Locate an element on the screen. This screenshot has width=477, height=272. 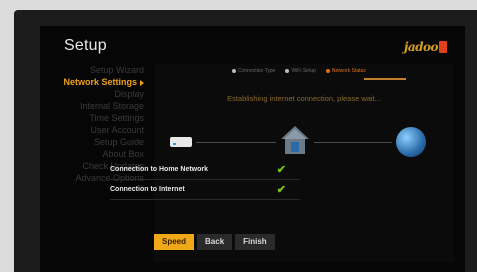
finish-button: Finish is located at coordinates (255, 242).